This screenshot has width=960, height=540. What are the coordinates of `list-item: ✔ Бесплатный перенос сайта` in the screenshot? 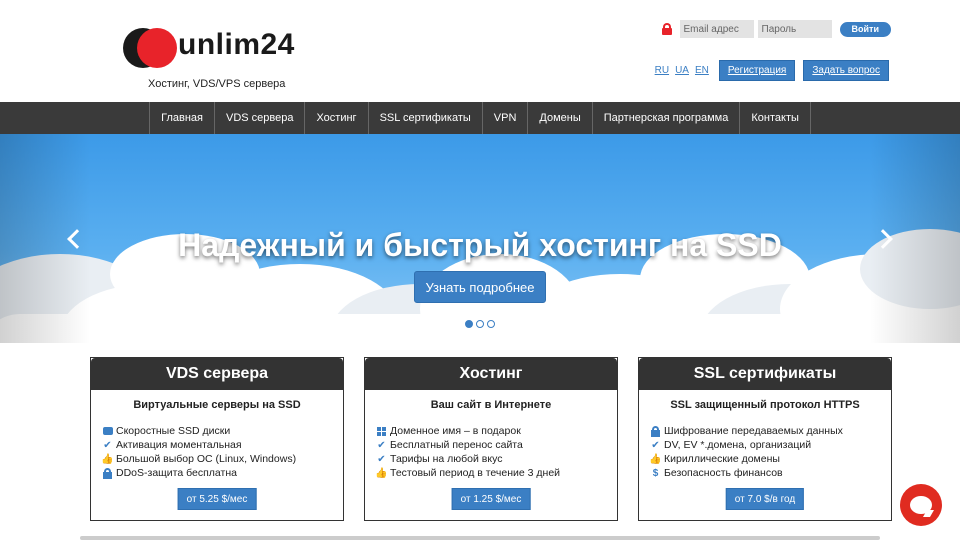 It's located at (450, 445).